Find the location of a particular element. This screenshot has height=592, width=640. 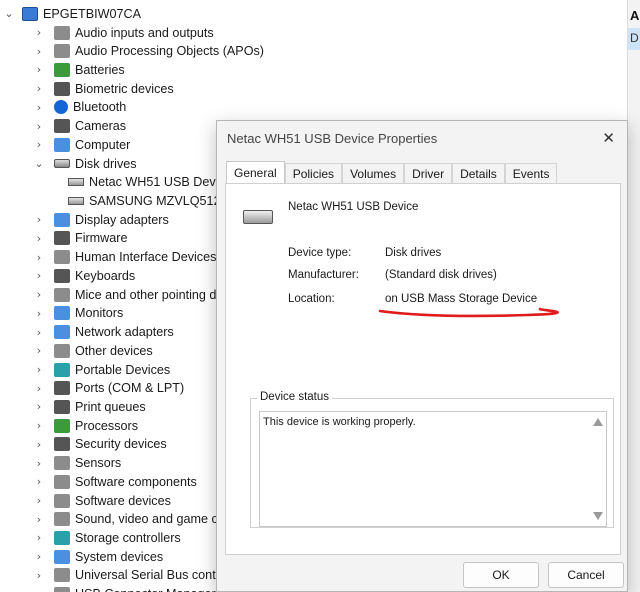

tree-item: › Batteries is located at coordinates (78, 70).